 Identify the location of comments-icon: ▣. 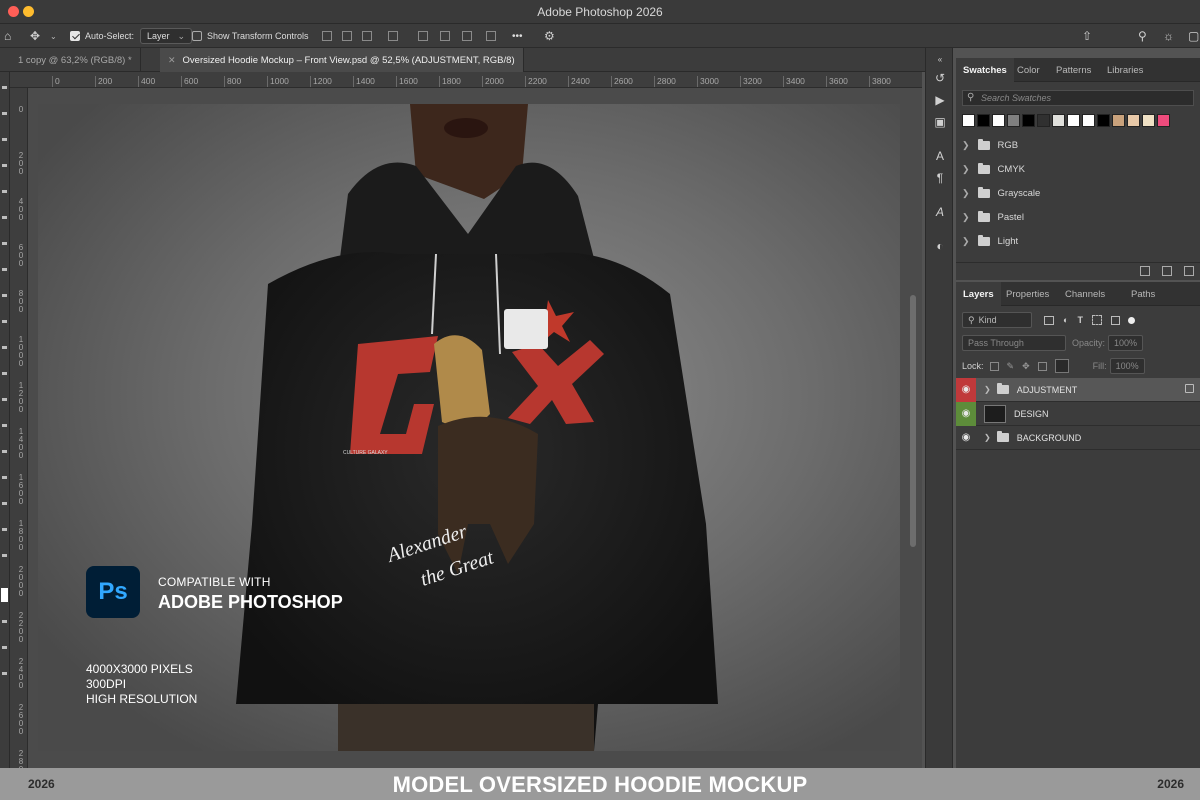
(940, 122).